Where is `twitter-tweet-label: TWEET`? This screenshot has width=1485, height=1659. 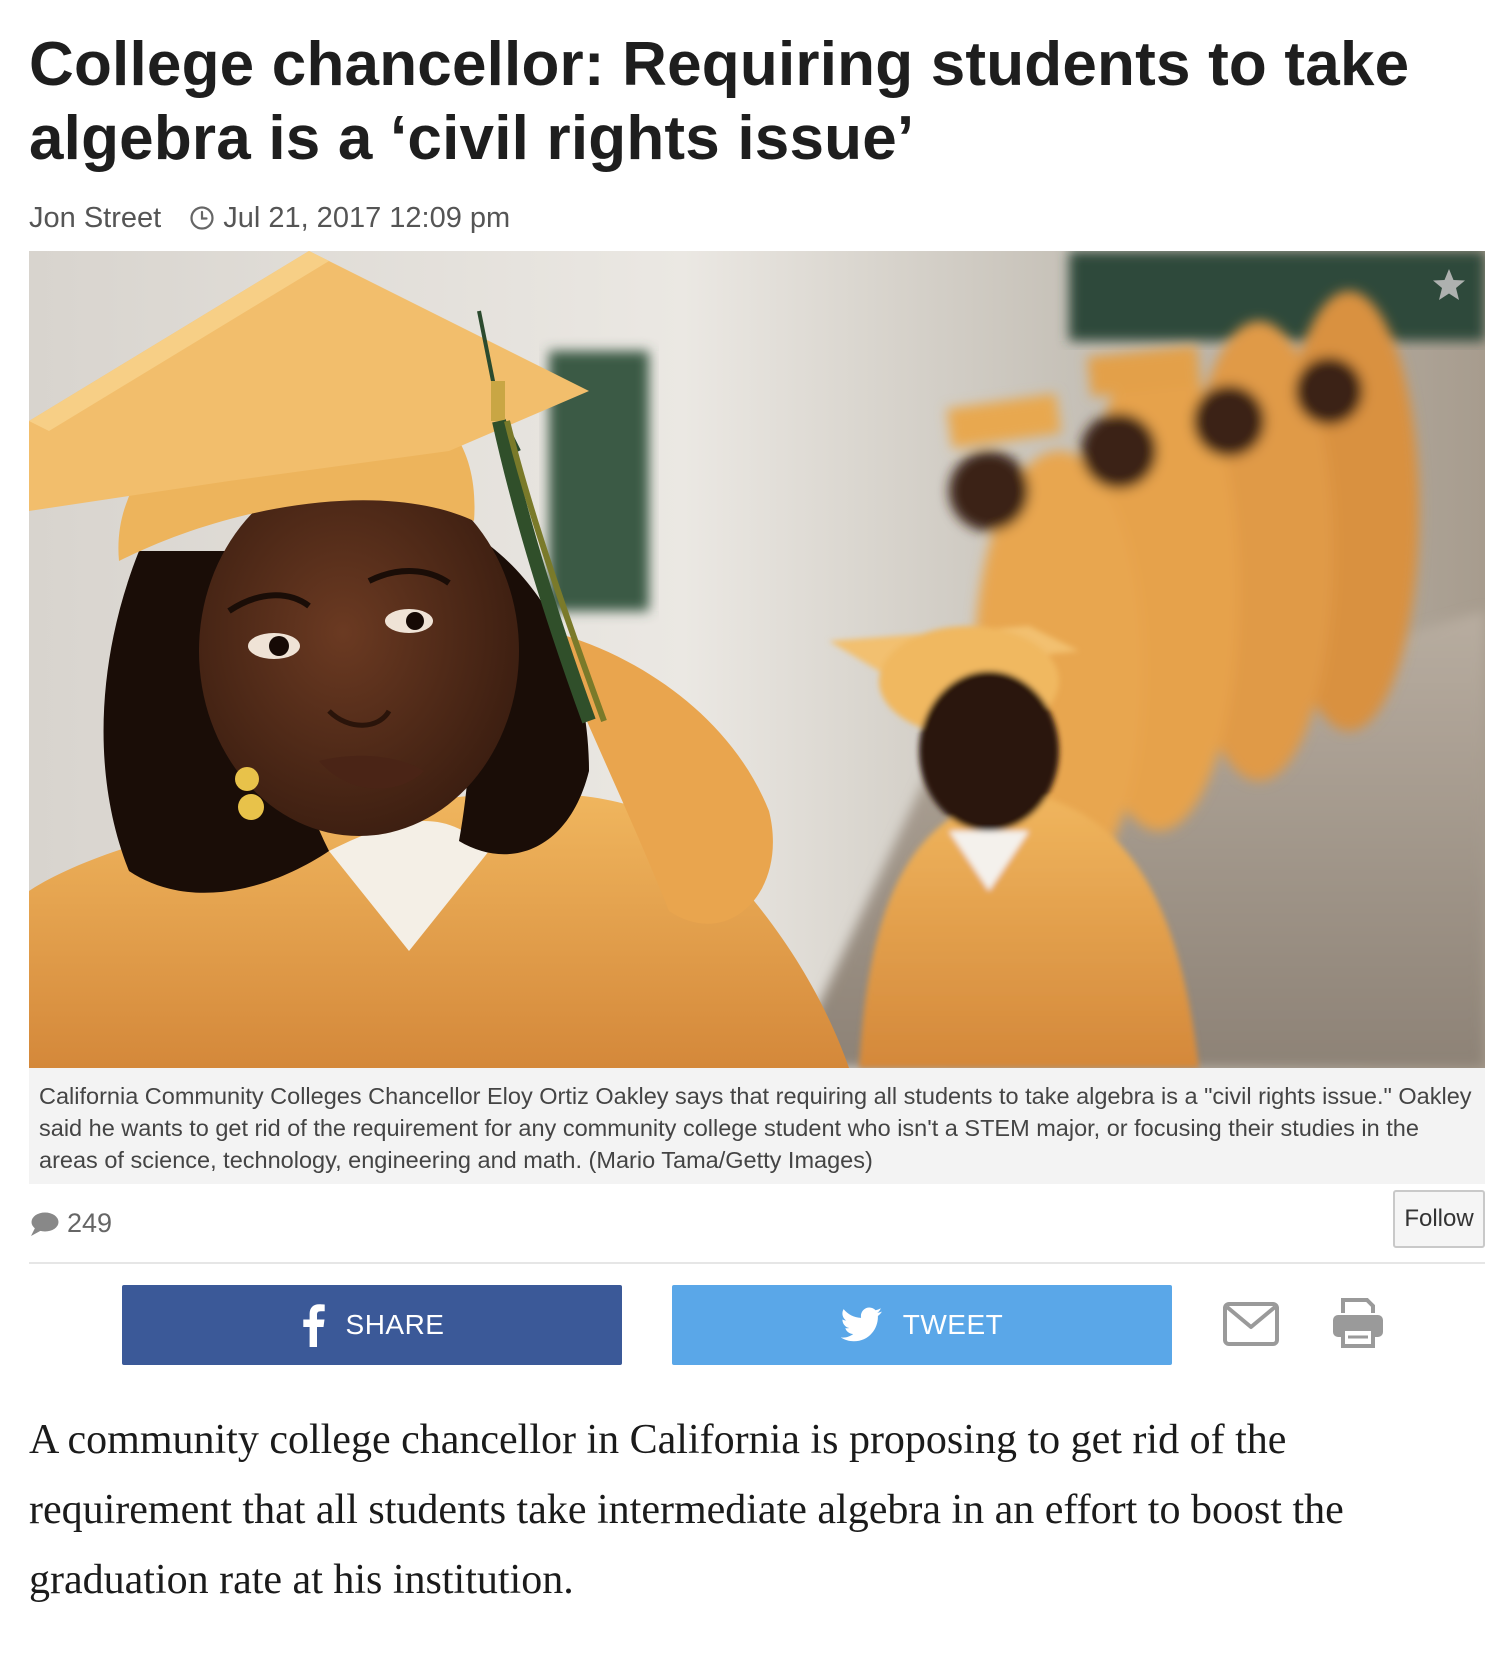 twitter-tweet-label: TWEET is located at coordinates (953, 1324).